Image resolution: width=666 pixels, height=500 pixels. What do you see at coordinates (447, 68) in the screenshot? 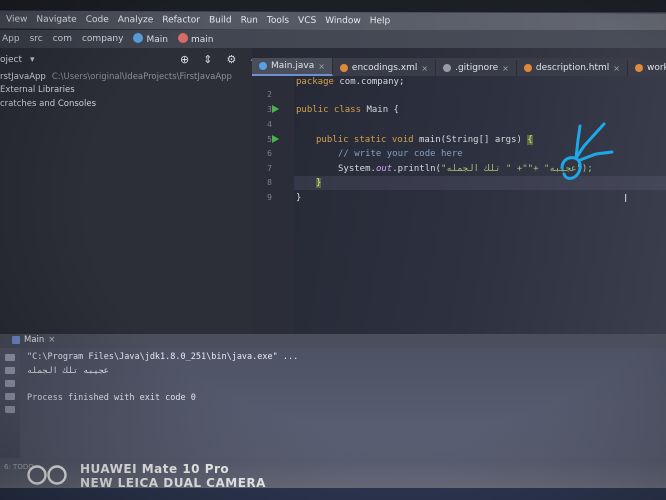
I see `file-icon` at bounding box center [447, 68].